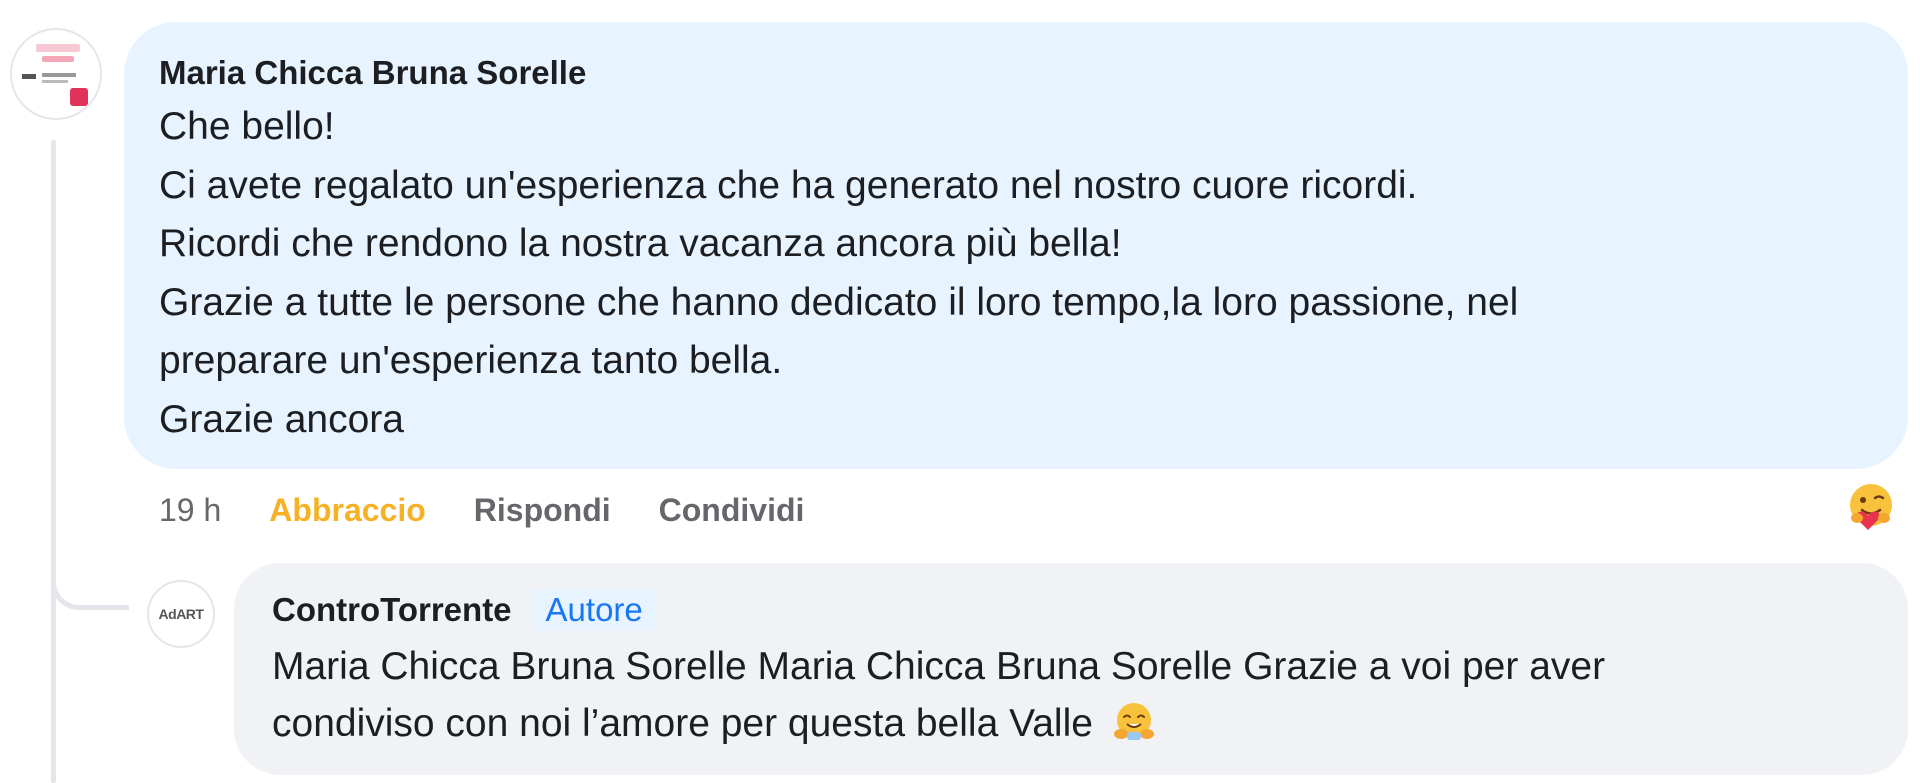  I want to click on share-button: Condividi, so click(732, 510).